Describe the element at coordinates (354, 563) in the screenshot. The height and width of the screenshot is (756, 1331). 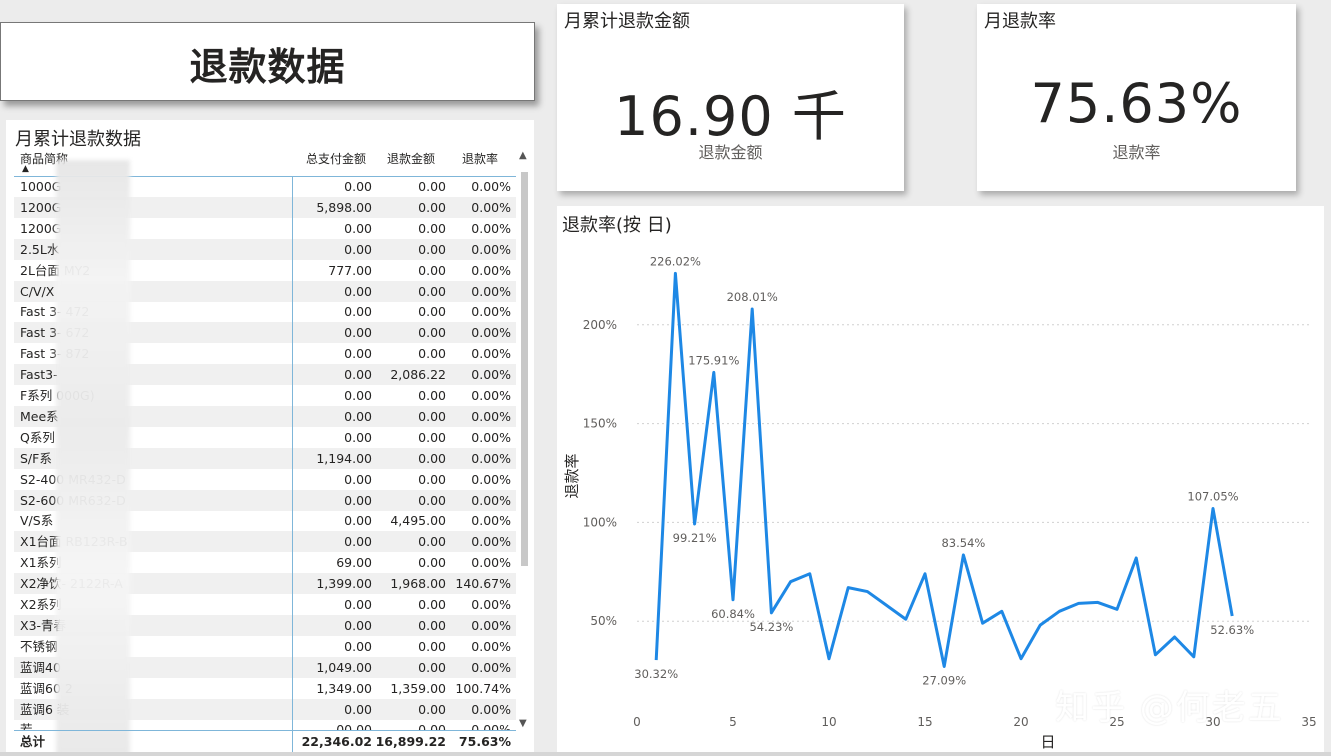
I see `cell-total-paid: 69.00` at that location.